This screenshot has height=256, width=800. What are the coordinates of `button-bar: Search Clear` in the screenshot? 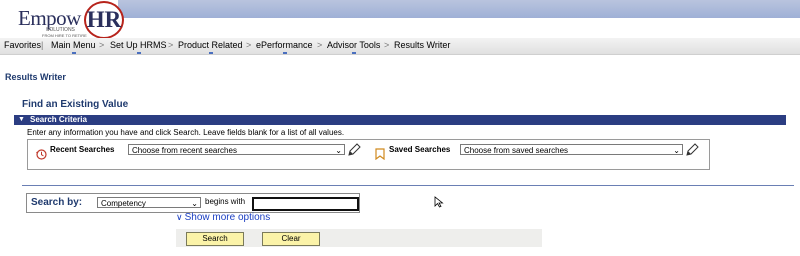 It's located at (359, 238).